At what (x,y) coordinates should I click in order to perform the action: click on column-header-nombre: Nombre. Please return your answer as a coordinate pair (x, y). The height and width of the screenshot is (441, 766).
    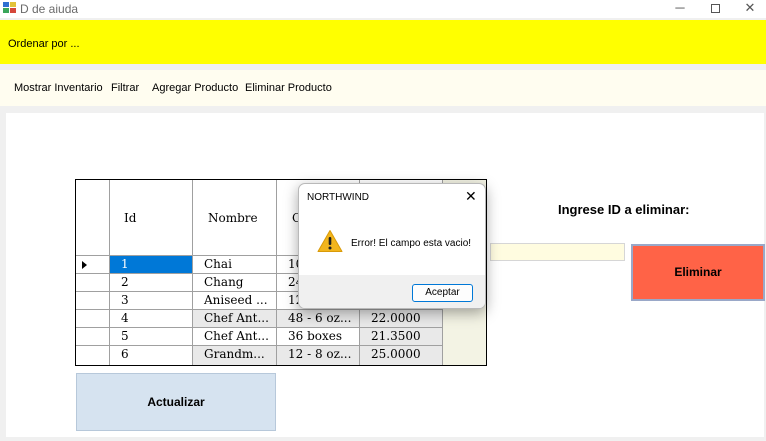
    Looking at the image, I should click on (235, 218).